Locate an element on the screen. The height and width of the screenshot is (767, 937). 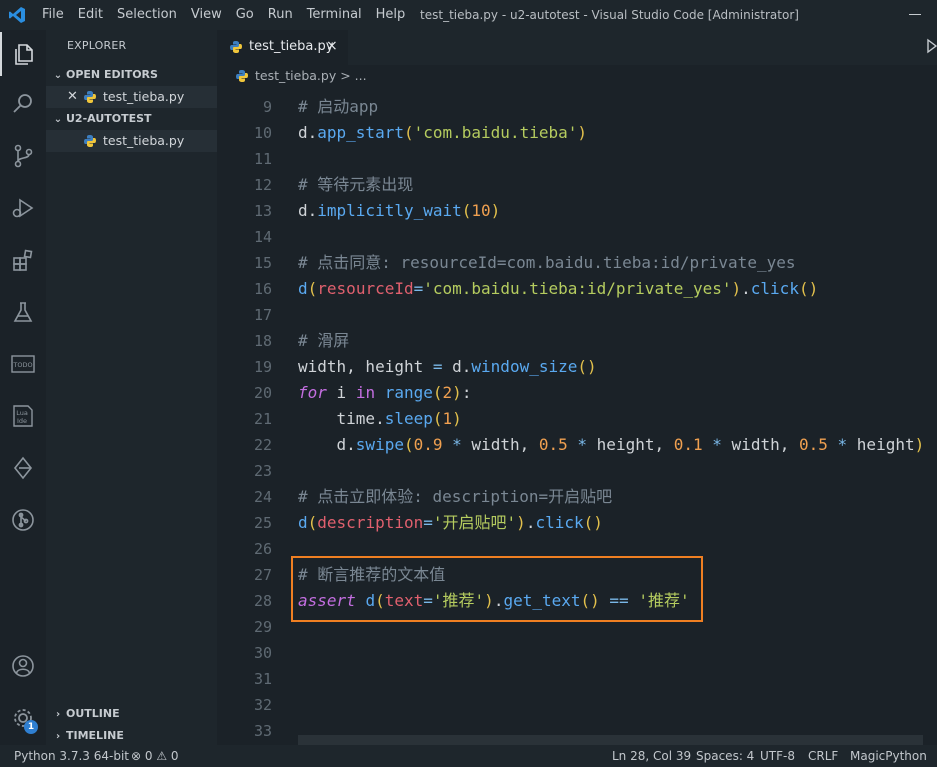
activity-testing is located at coordinates (23, 312).